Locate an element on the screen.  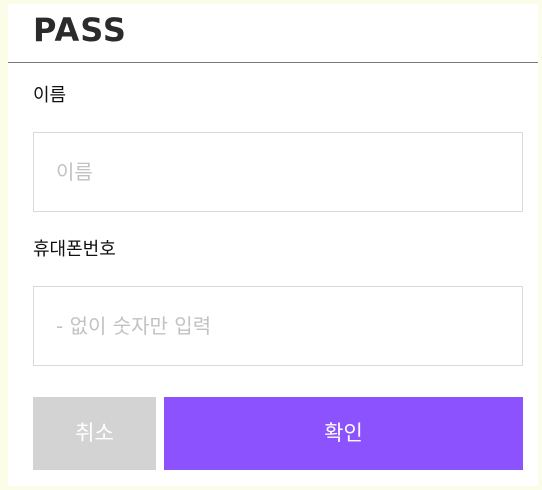
phone-input is located at coordinates (278, 326).